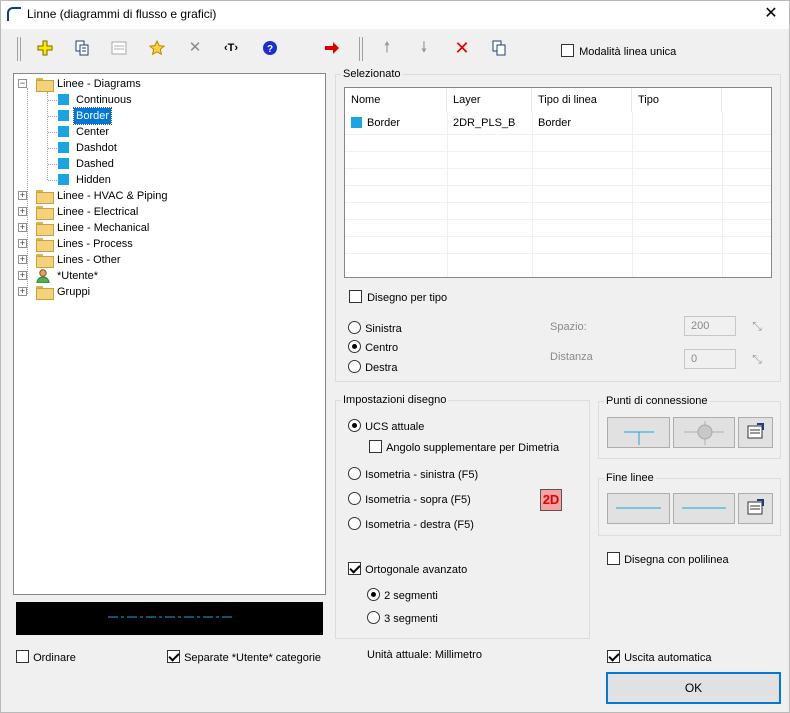 The height and width of the screenshot is (713, 790). I want to click on pick-spacing-icon: ⤡, so click(757, 326).